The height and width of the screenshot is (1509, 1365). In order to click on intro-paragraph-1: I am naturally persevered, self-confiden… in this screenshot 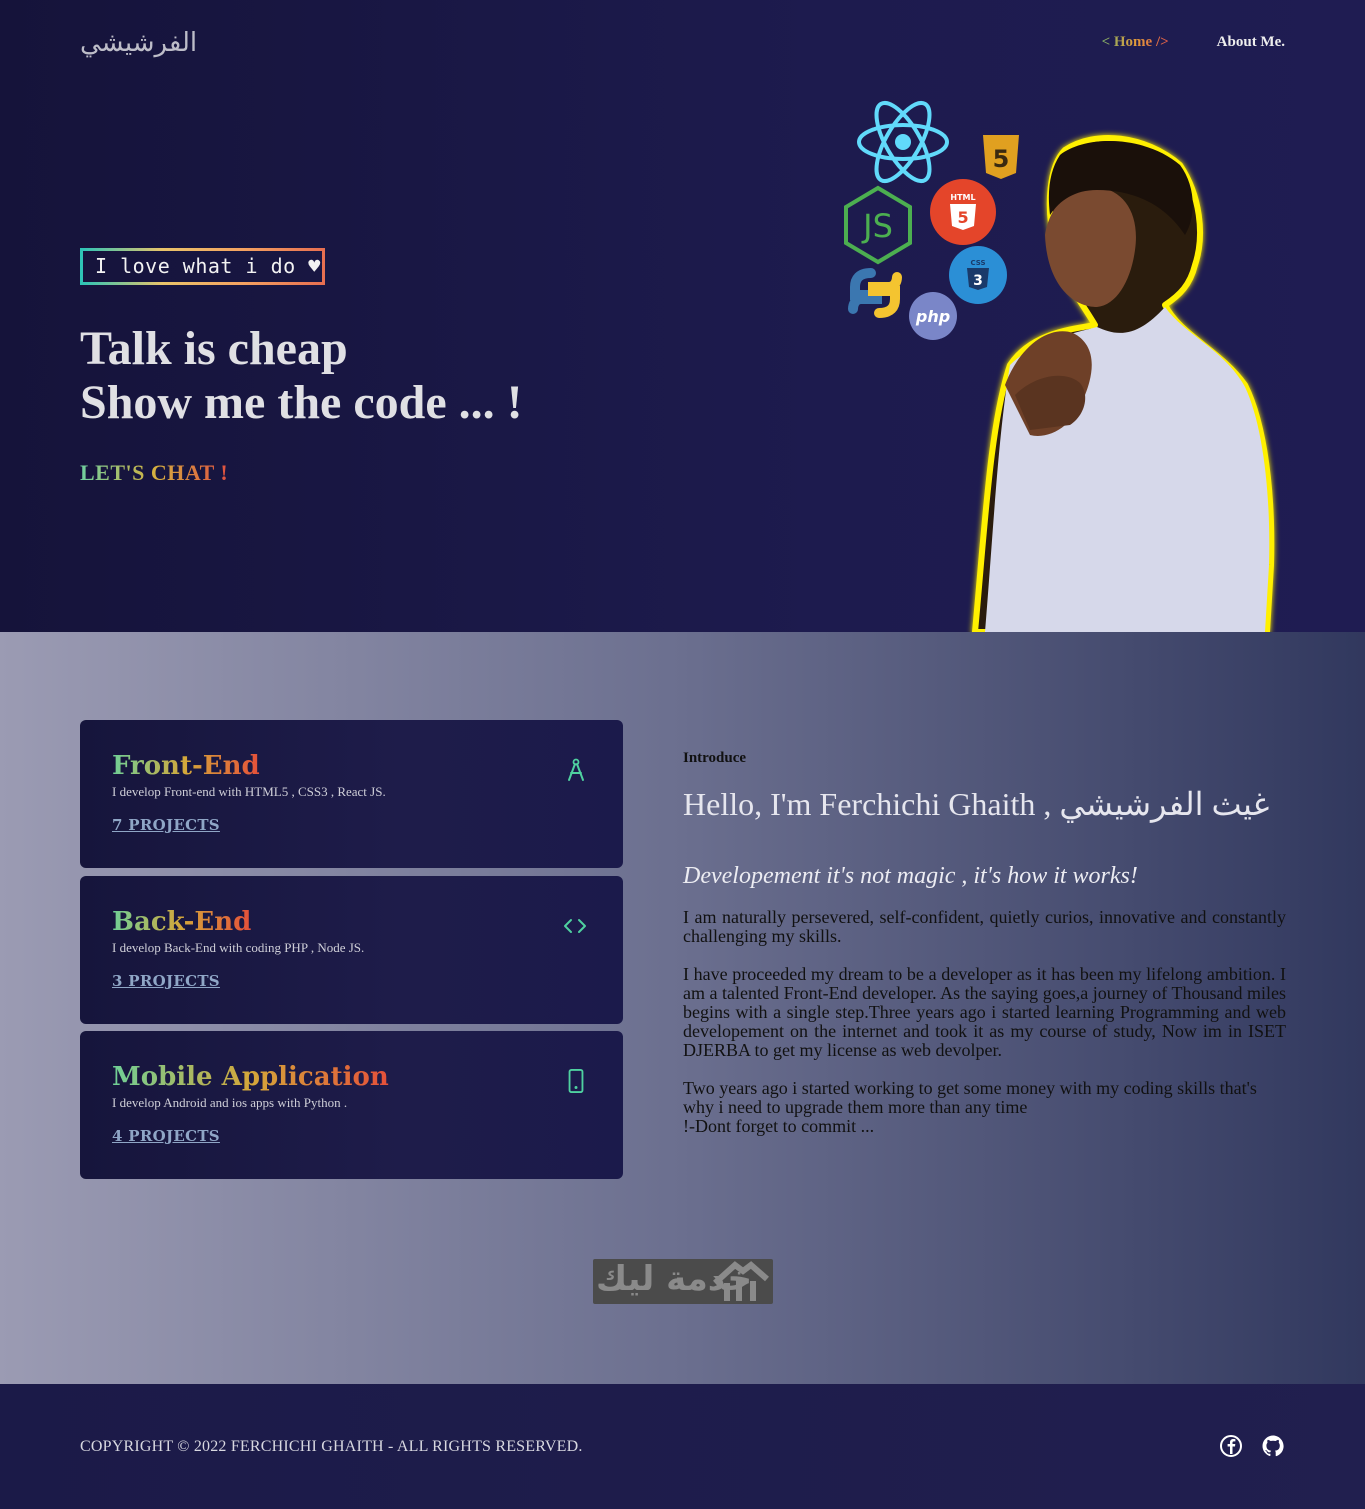, I will do `click(984, 926)`.